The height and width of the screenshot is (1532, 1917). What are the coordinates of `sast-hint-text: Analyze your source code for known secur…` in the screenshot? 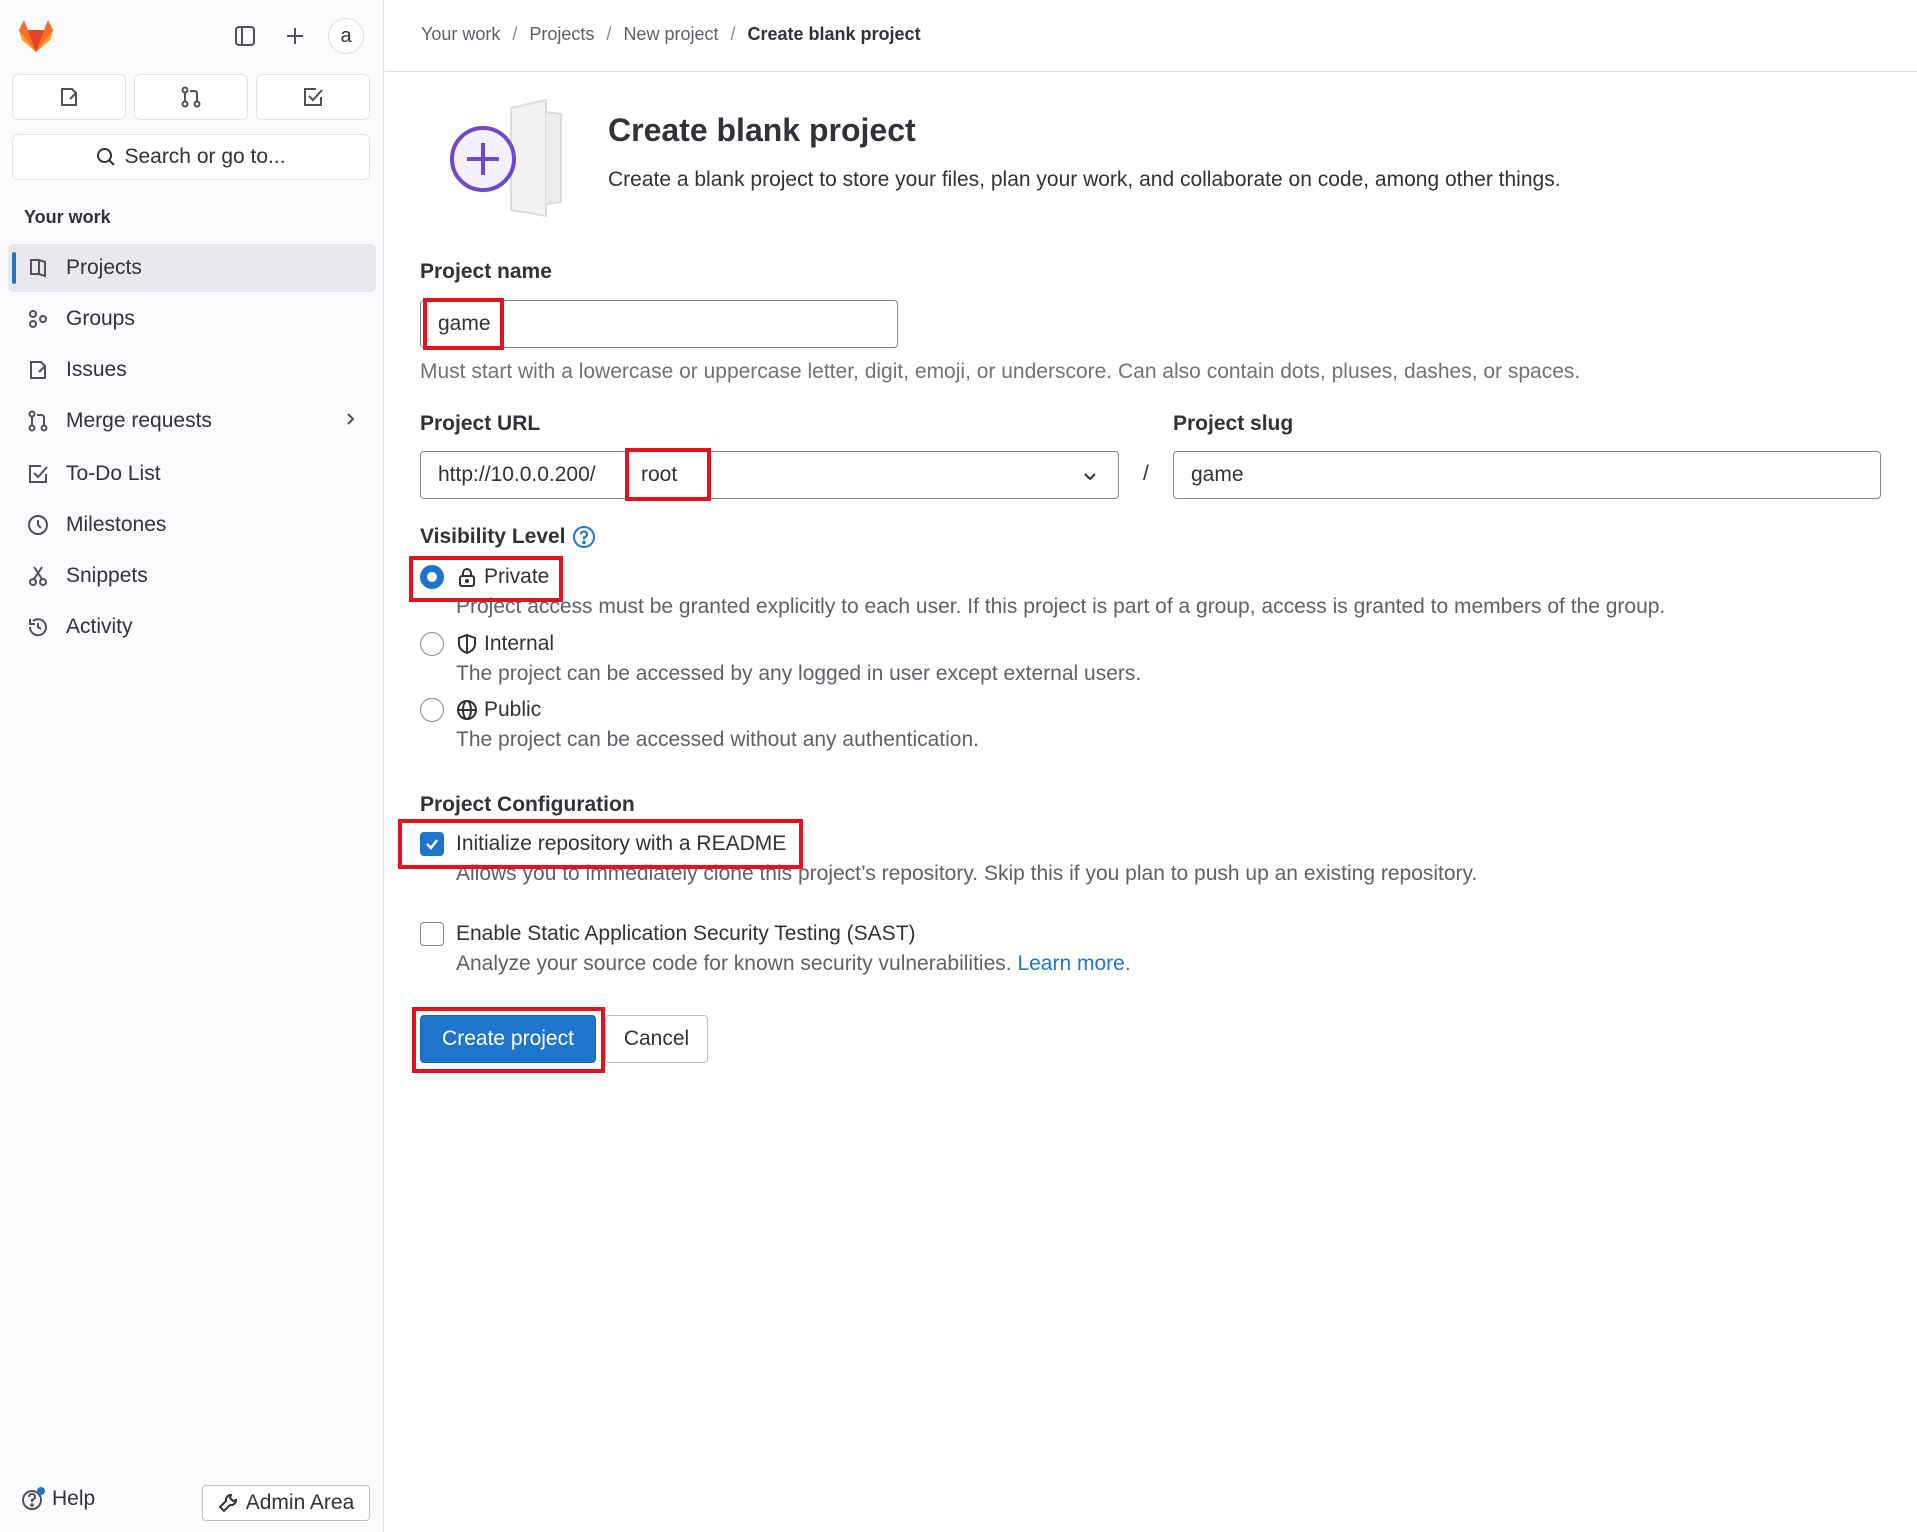 It's located at (734, 963).